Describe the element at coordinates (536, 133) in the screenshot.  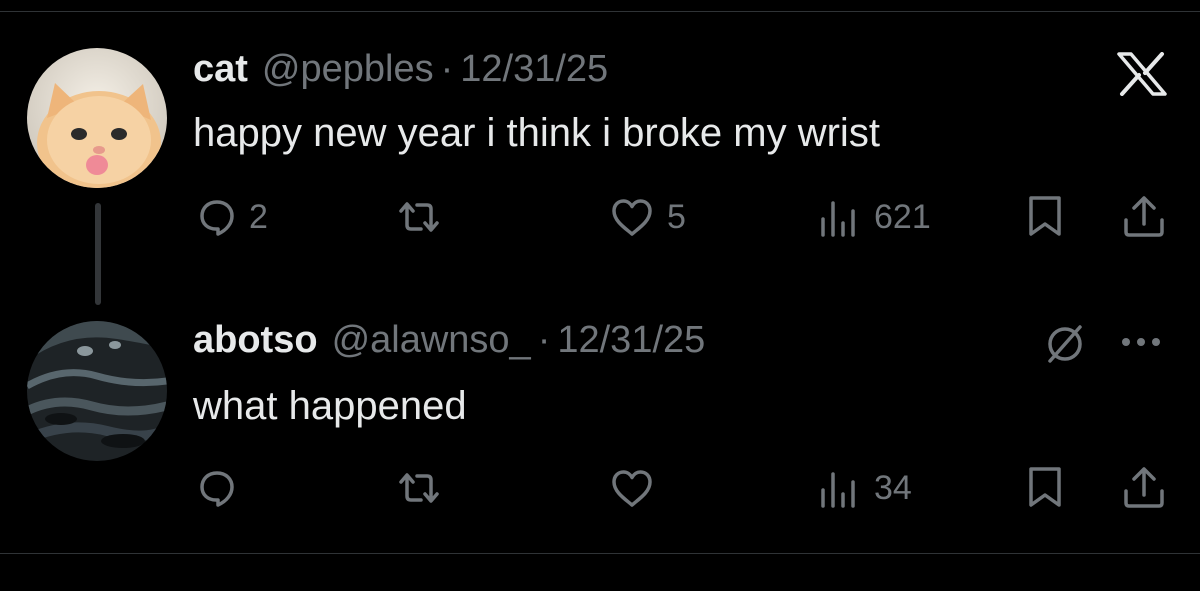
I see `tweet-text: happy new year i think i broke my wrist` at that location.